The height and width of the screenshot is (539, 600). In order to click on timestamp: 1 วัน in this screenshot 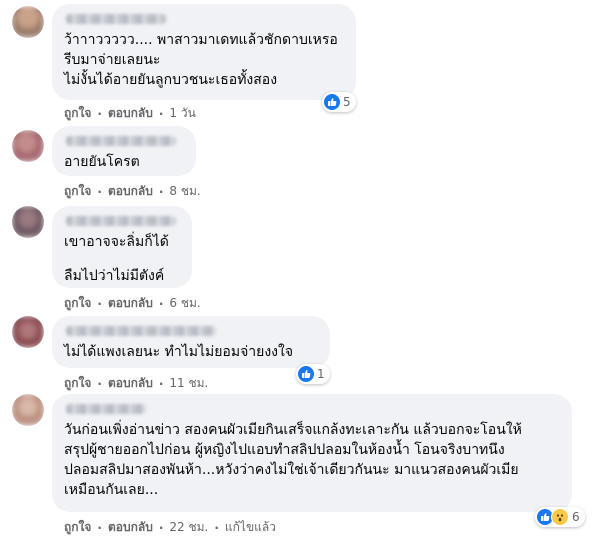, I will do `click(182, 113)`.